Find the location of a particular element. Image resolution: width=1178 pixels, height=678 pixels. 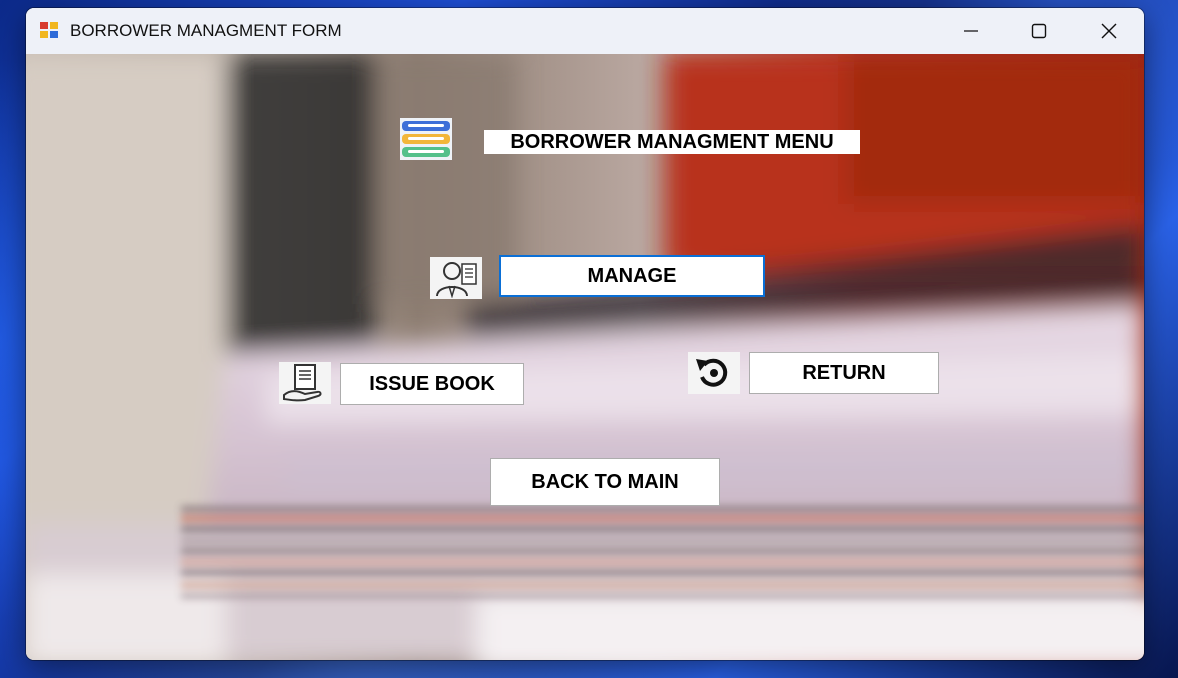

manage-button: MANAGE is located at coordinates (632, 276).